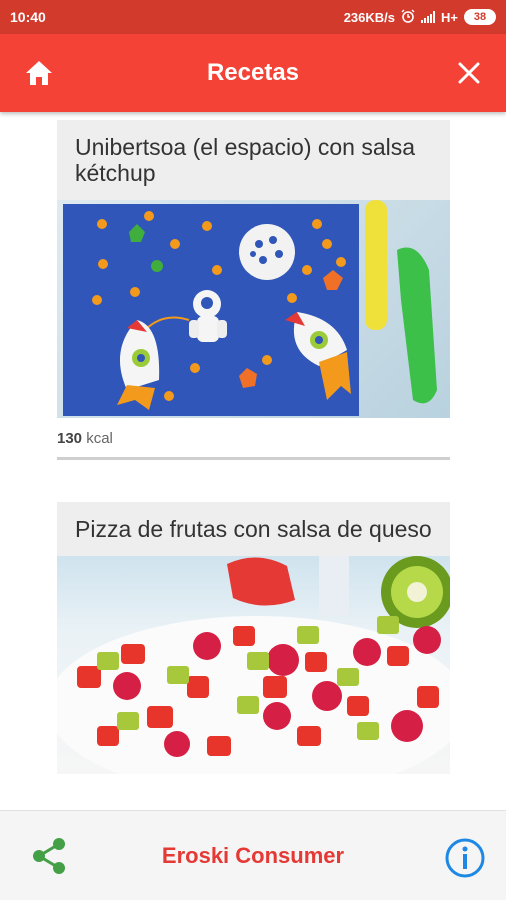  I want to click on card-divider, so click(253, 458).